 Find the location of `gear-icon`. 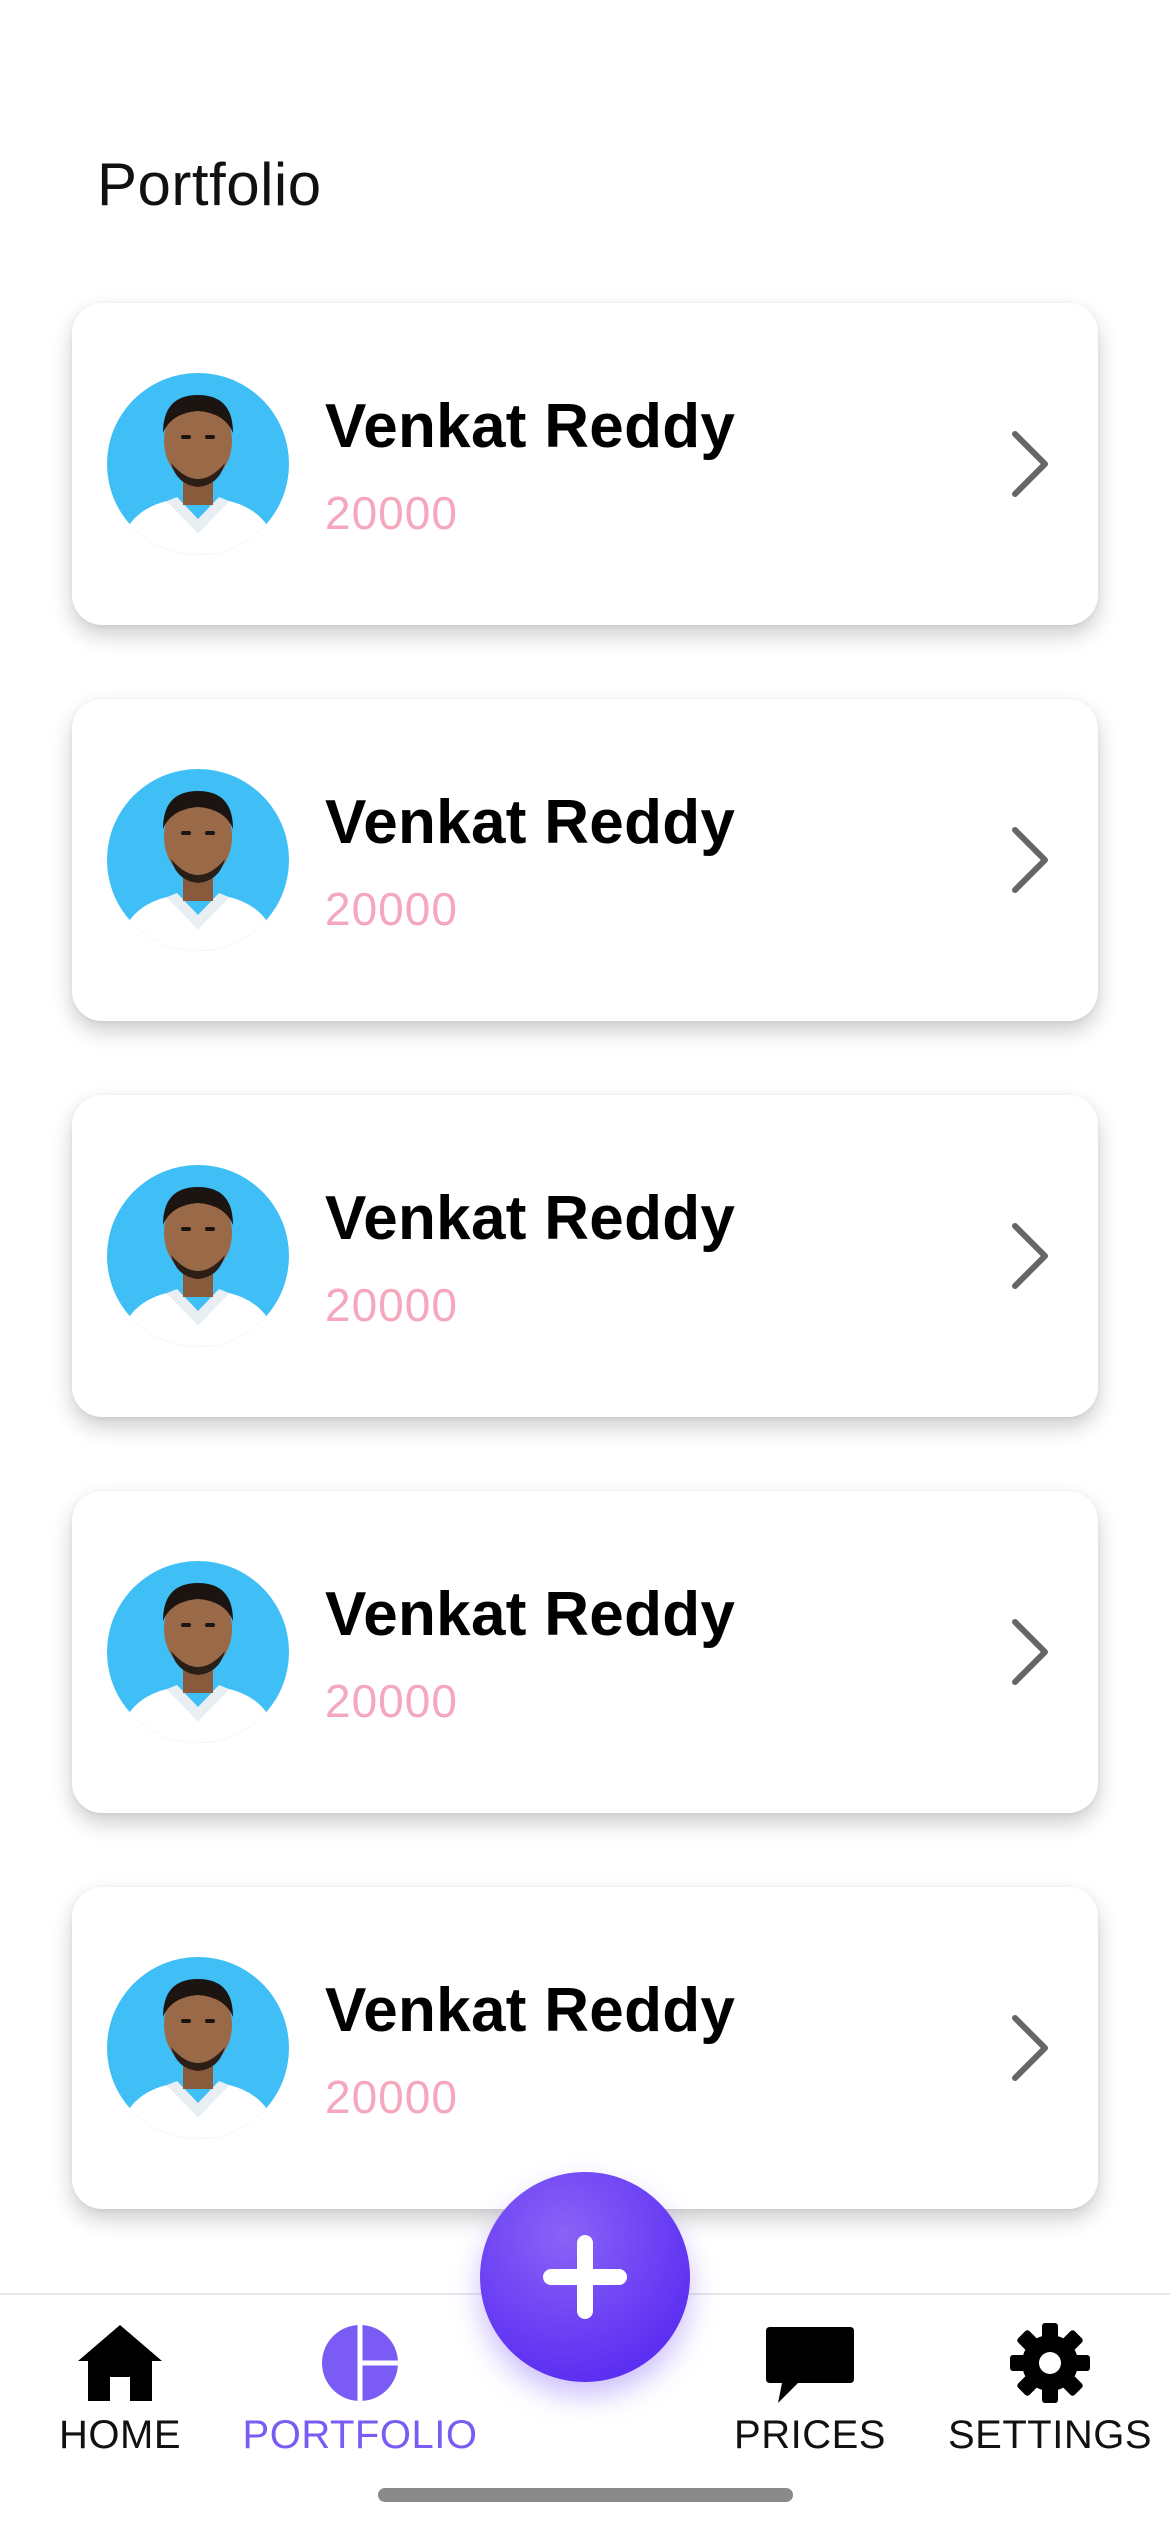

gear-icon is located at coordinates (1050, 2363).